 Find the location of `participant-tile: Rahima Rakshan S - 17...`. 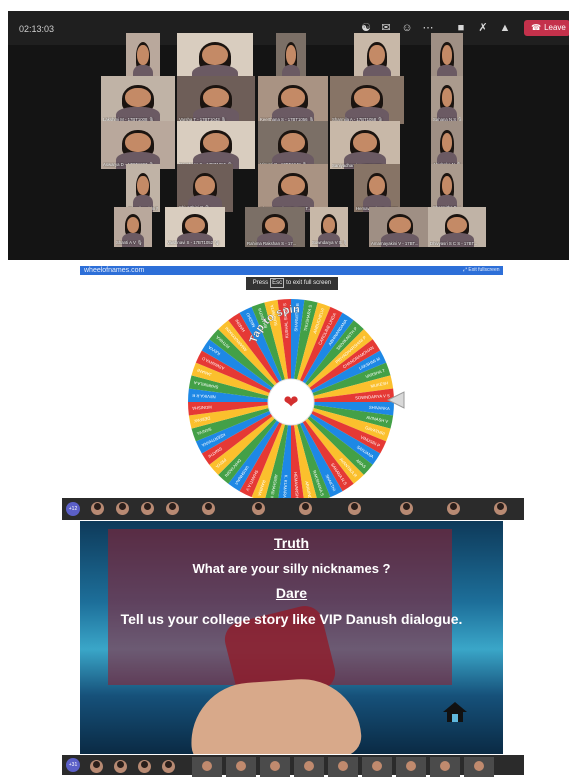

participant-tile: Rahima Rakshan S - 17... is located at coordinates (275, 227).